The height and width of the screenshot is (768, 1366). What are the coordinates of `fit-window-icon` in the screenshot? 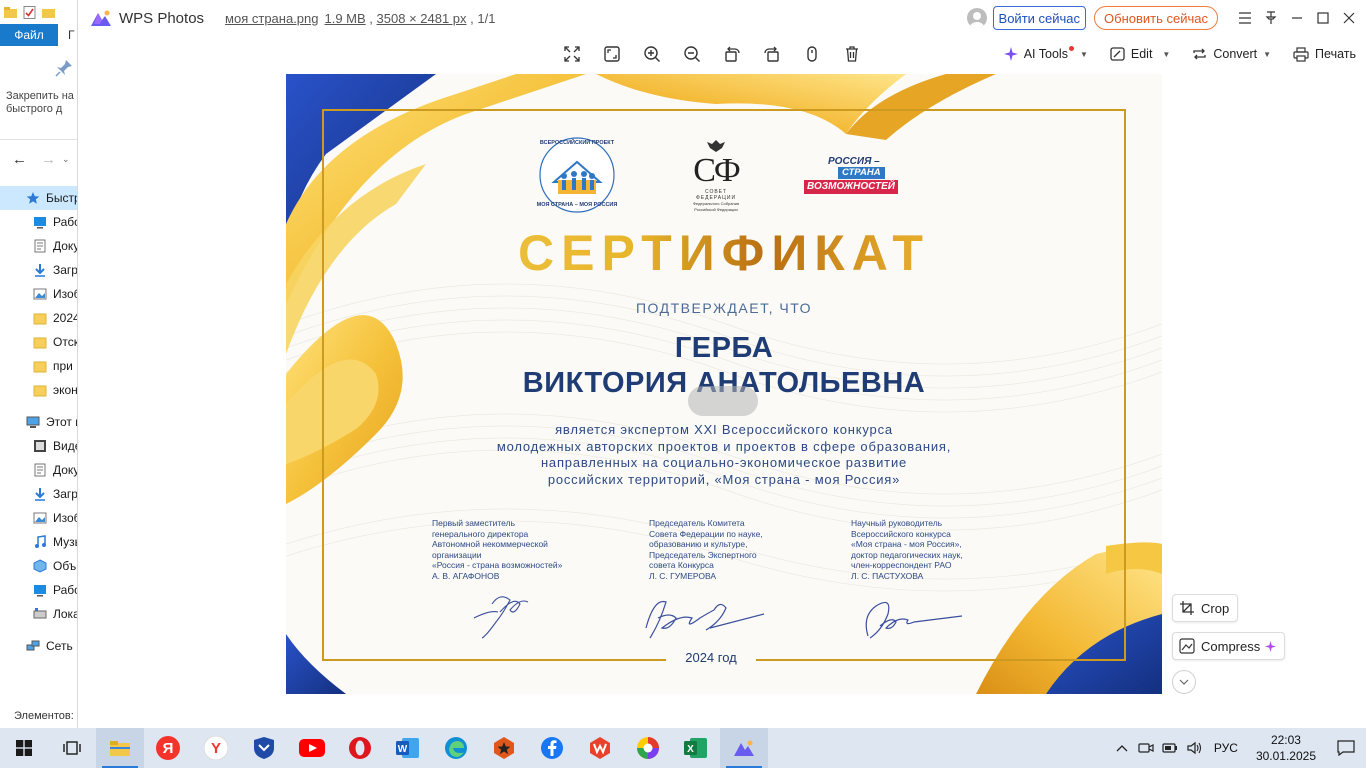 It's located at (612, 54).